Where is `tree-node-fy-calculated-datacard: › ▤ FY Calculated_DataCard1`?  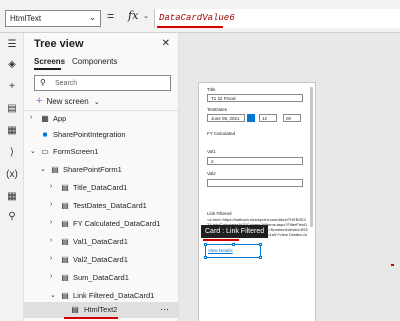
tree-node-fy-calculated-datacard: › ▤ FY Calculated_DataCard1 is located at coordinates (101, 224).